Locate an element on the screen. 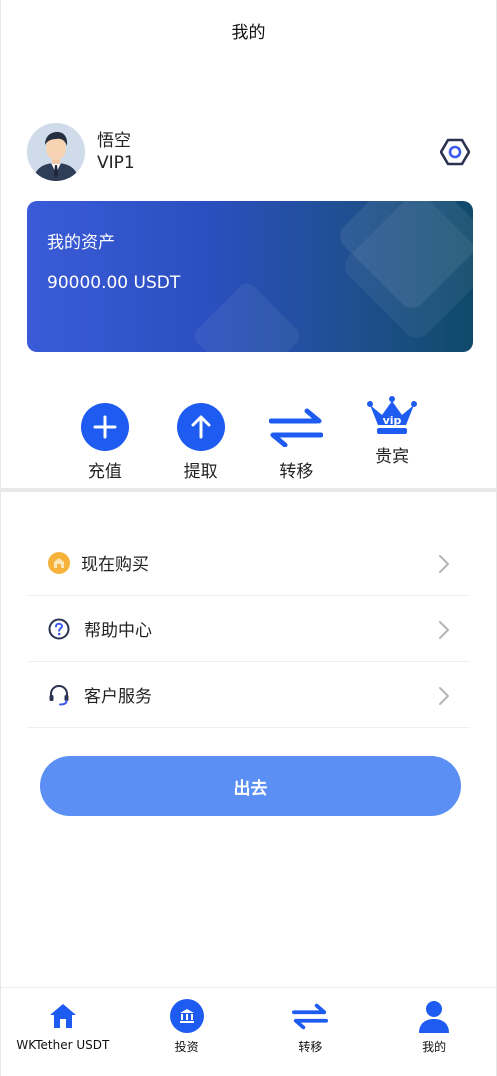  page-title: 我的 is located at coordinates (248, 32).